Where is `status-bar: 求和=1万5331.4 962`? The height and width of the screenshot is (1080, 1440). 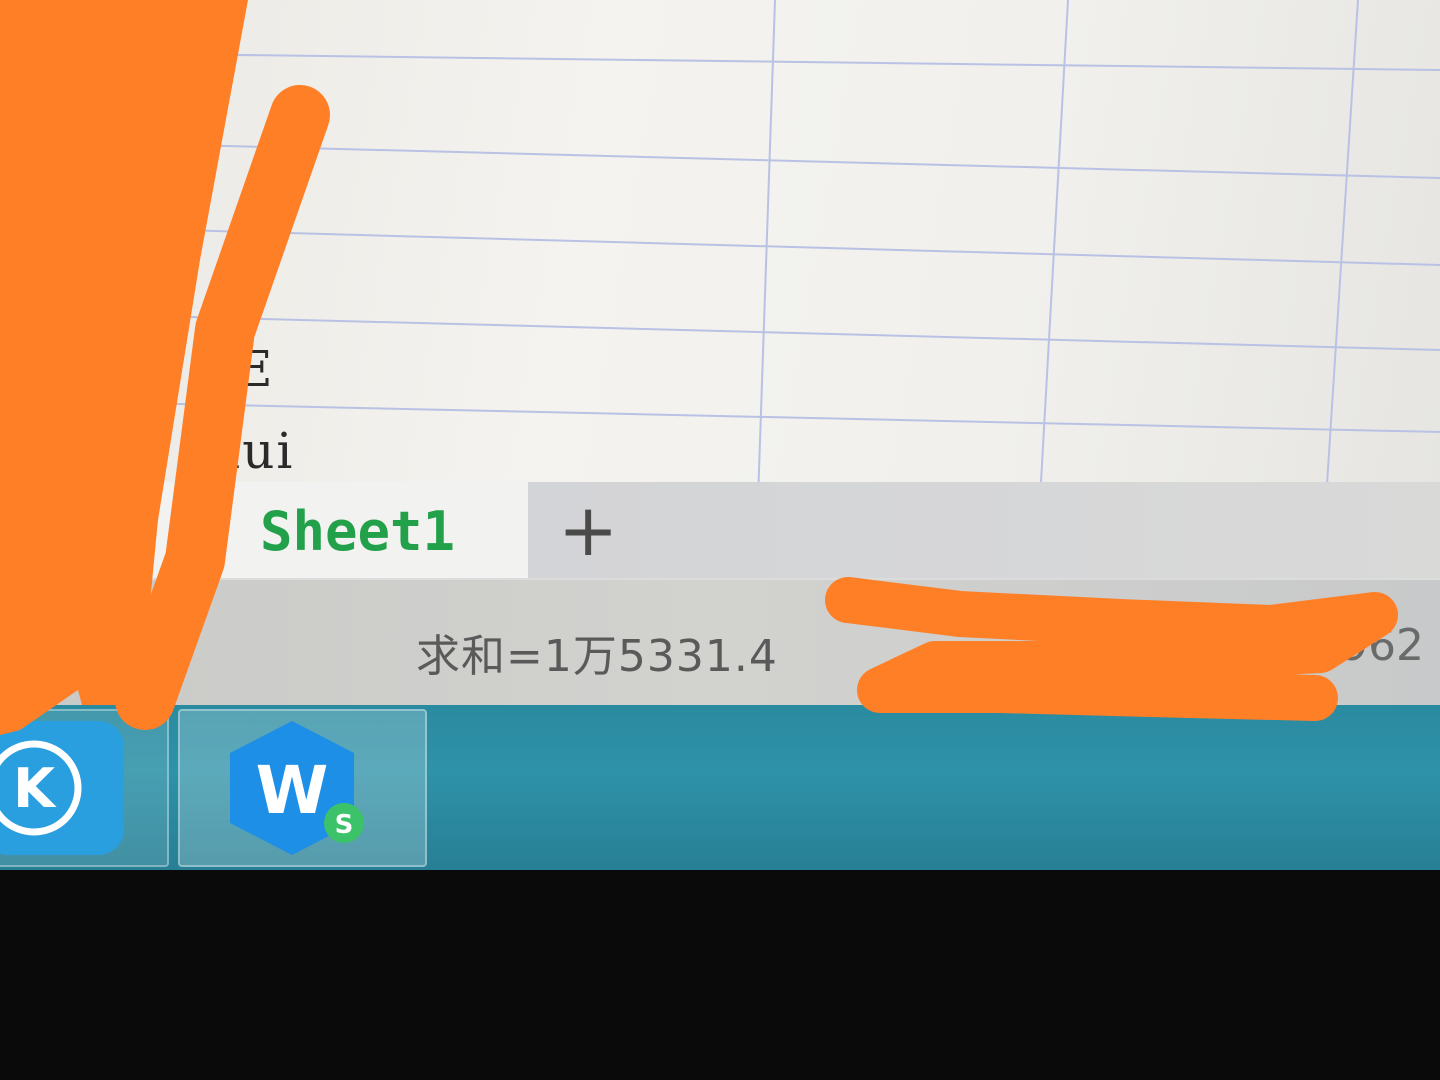
status-bar: 求和=1万5331.4 962 is located at coordinates (720, 645).